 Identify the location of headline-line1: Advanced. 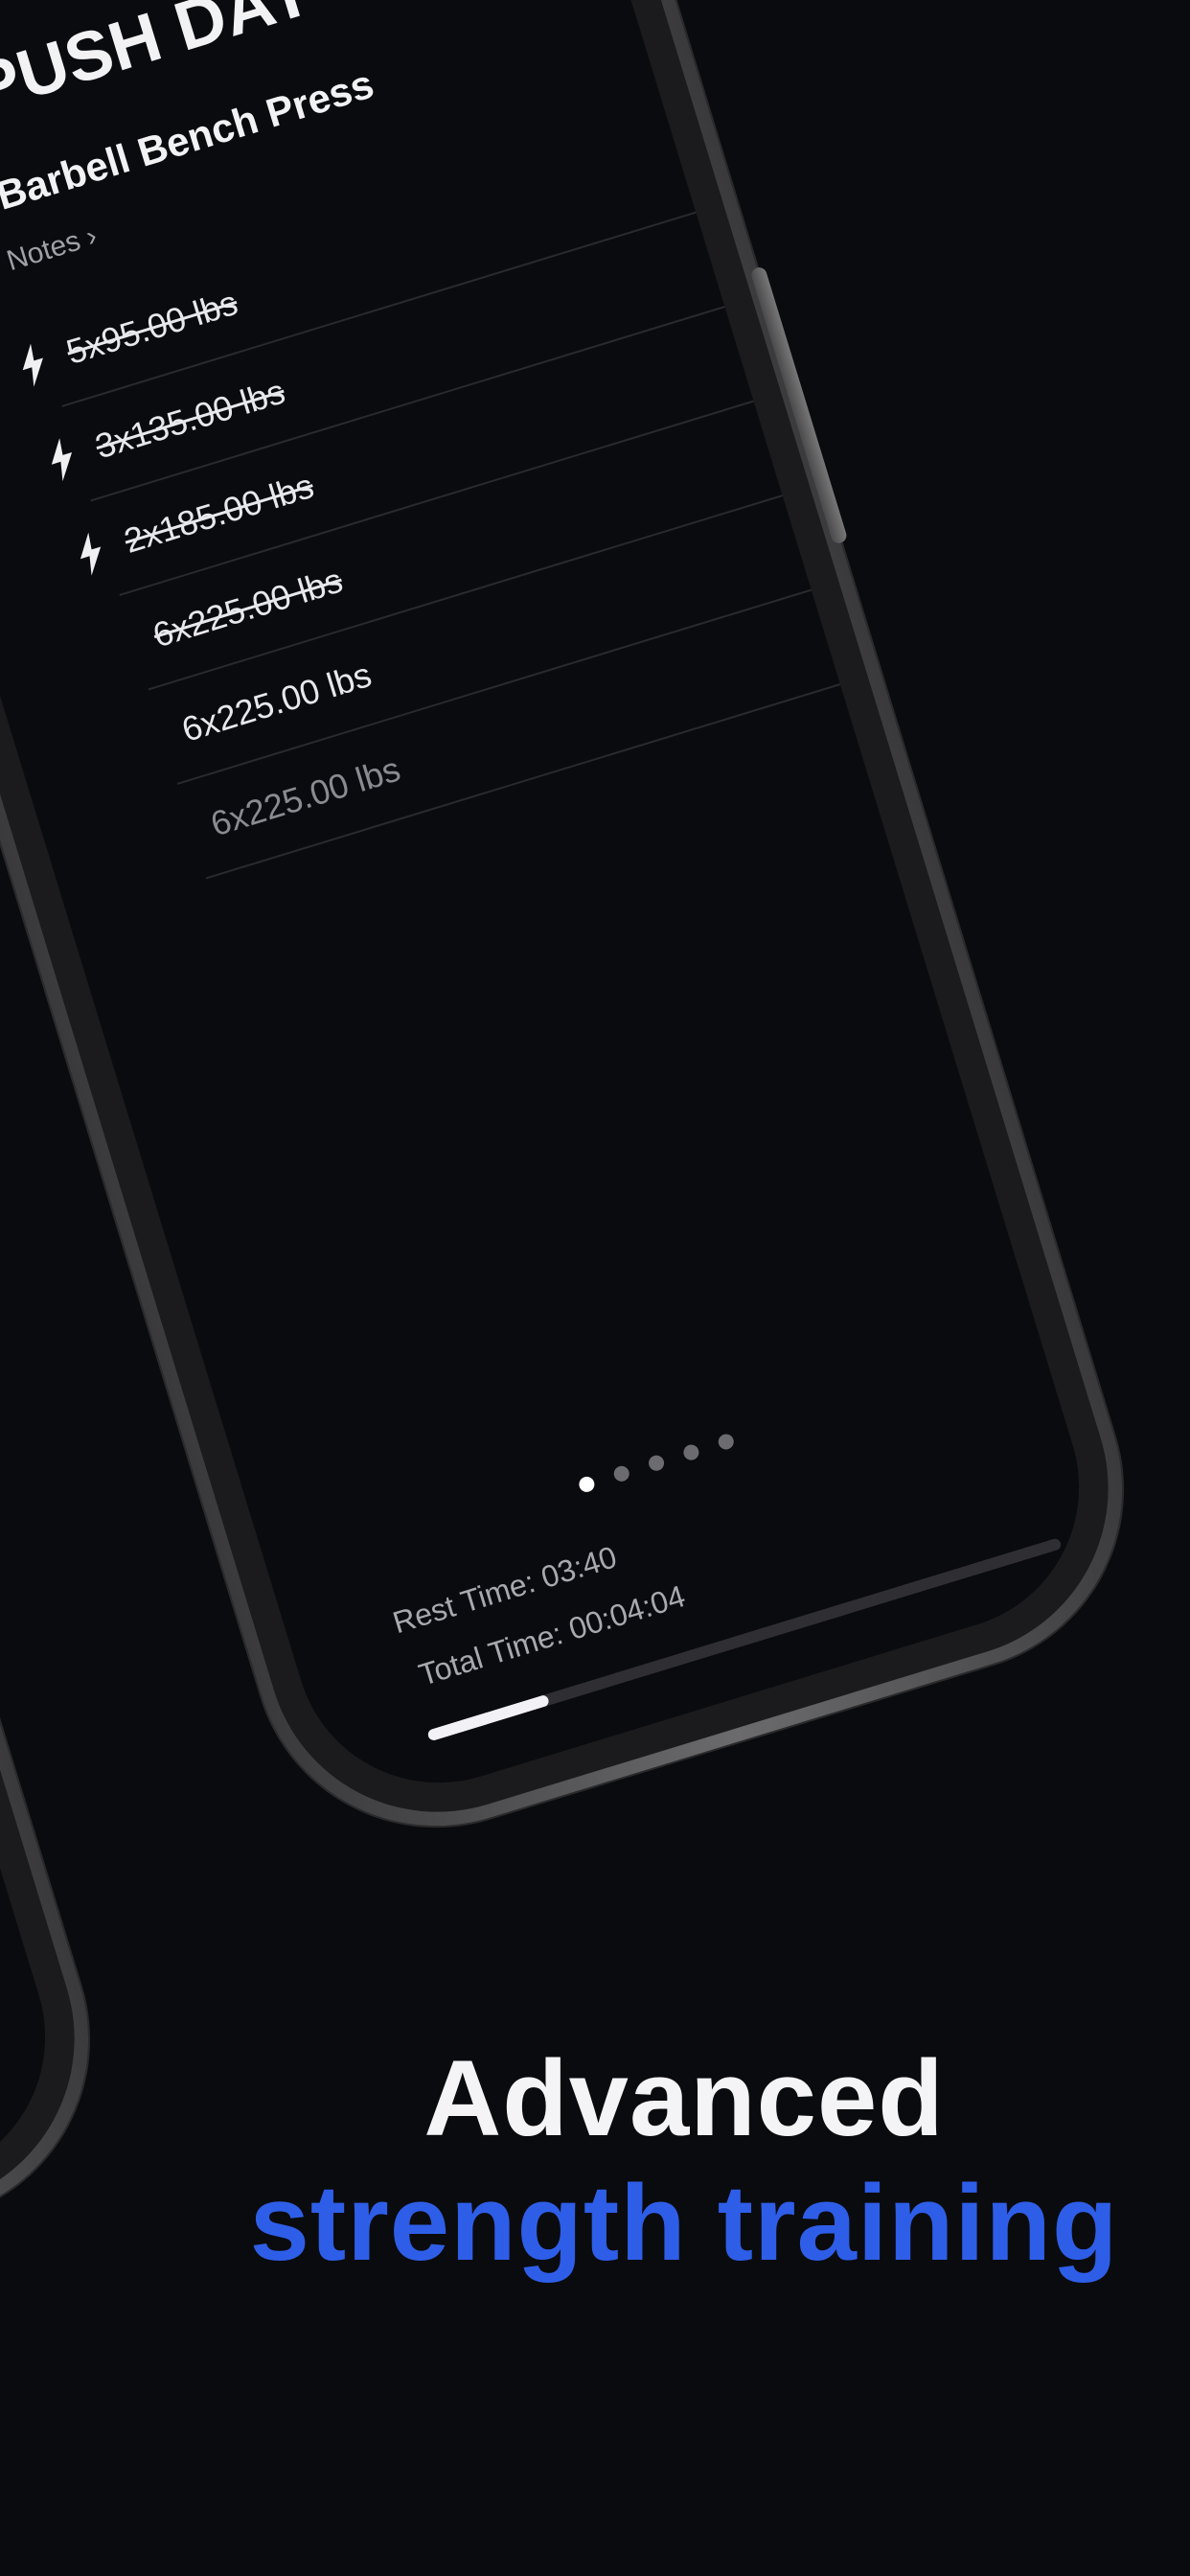
(684, 2098).